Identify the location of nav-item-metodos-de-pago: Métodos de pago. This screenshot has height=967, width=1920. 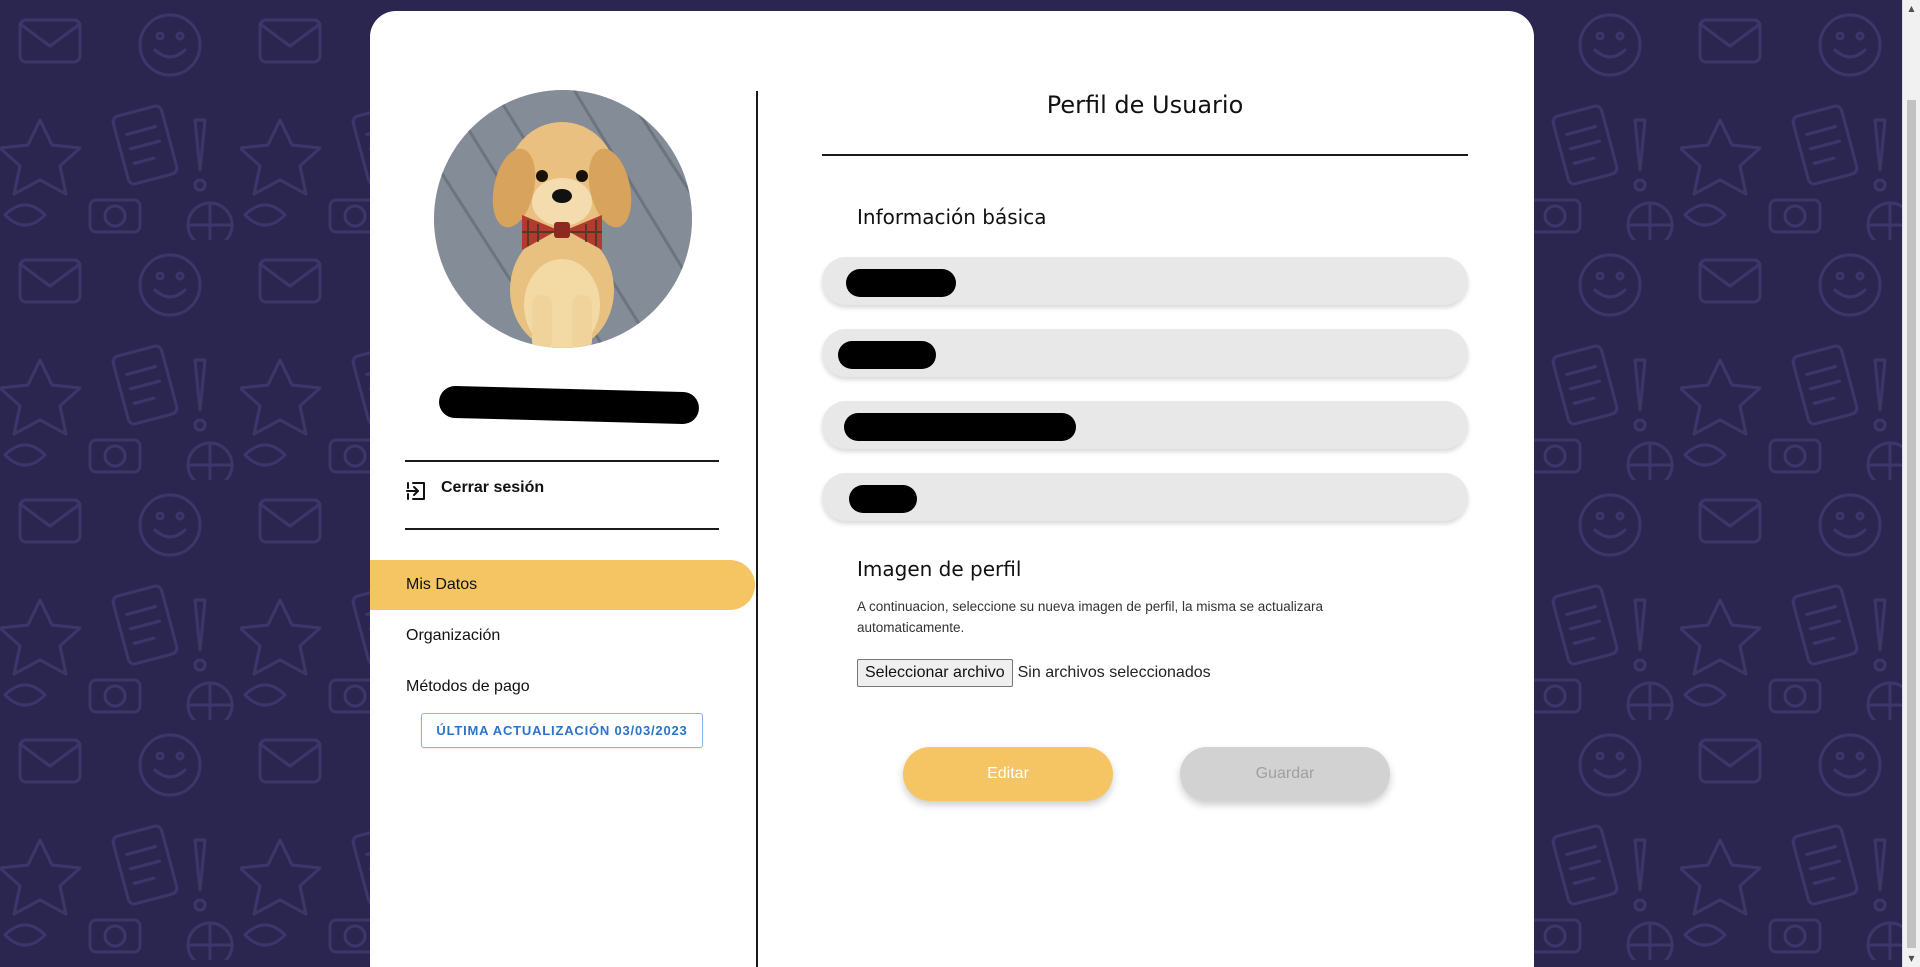
(562, 687).